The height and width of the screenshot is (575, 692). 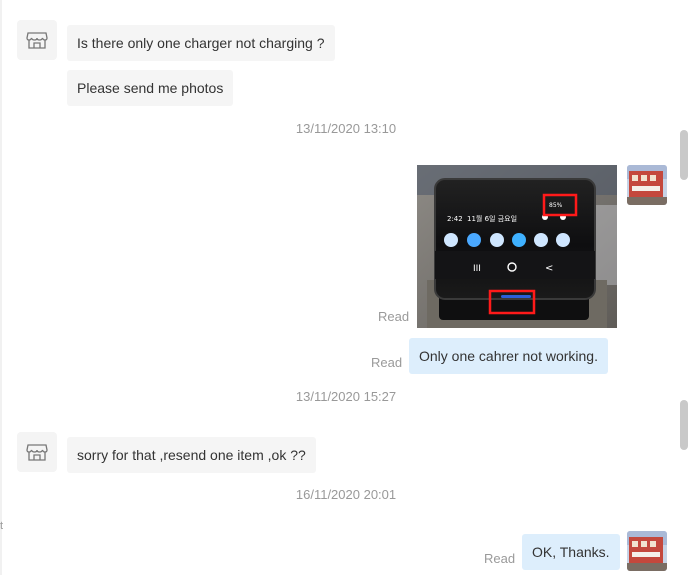 I want to click on photo-clock: 2:42, so click(x=455, y=219).